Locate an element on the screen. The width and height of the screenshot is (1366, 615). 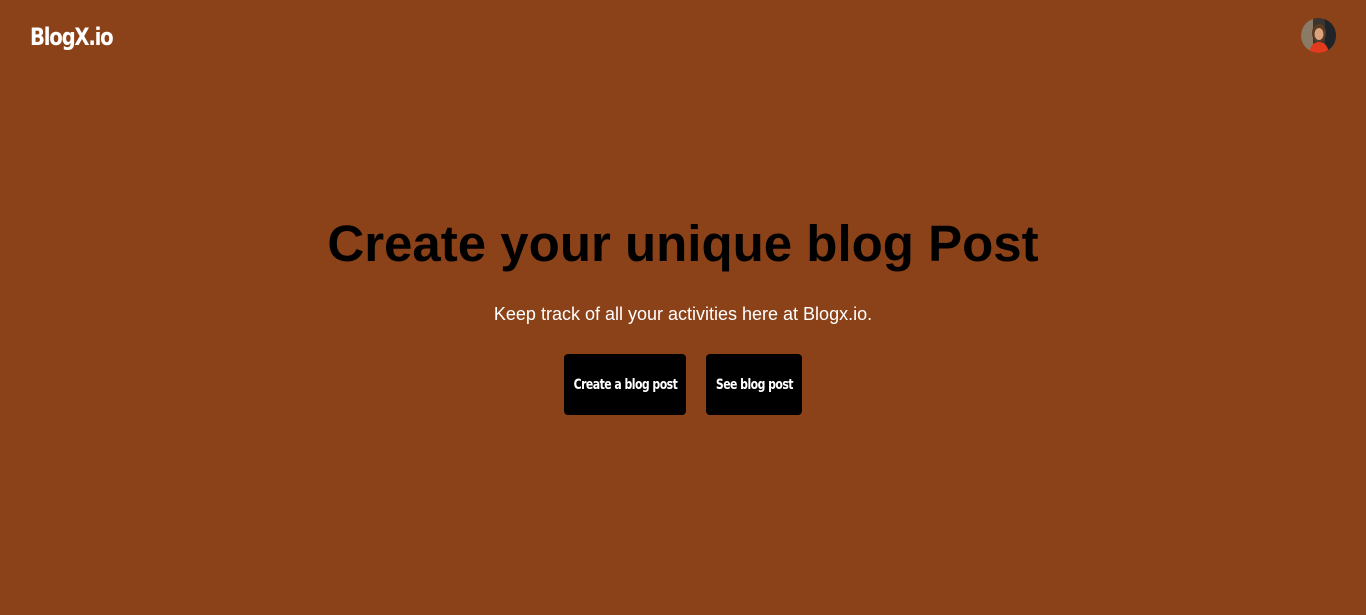
see-blog-post-button-label: See blog post is located at coordinates (754, 384).